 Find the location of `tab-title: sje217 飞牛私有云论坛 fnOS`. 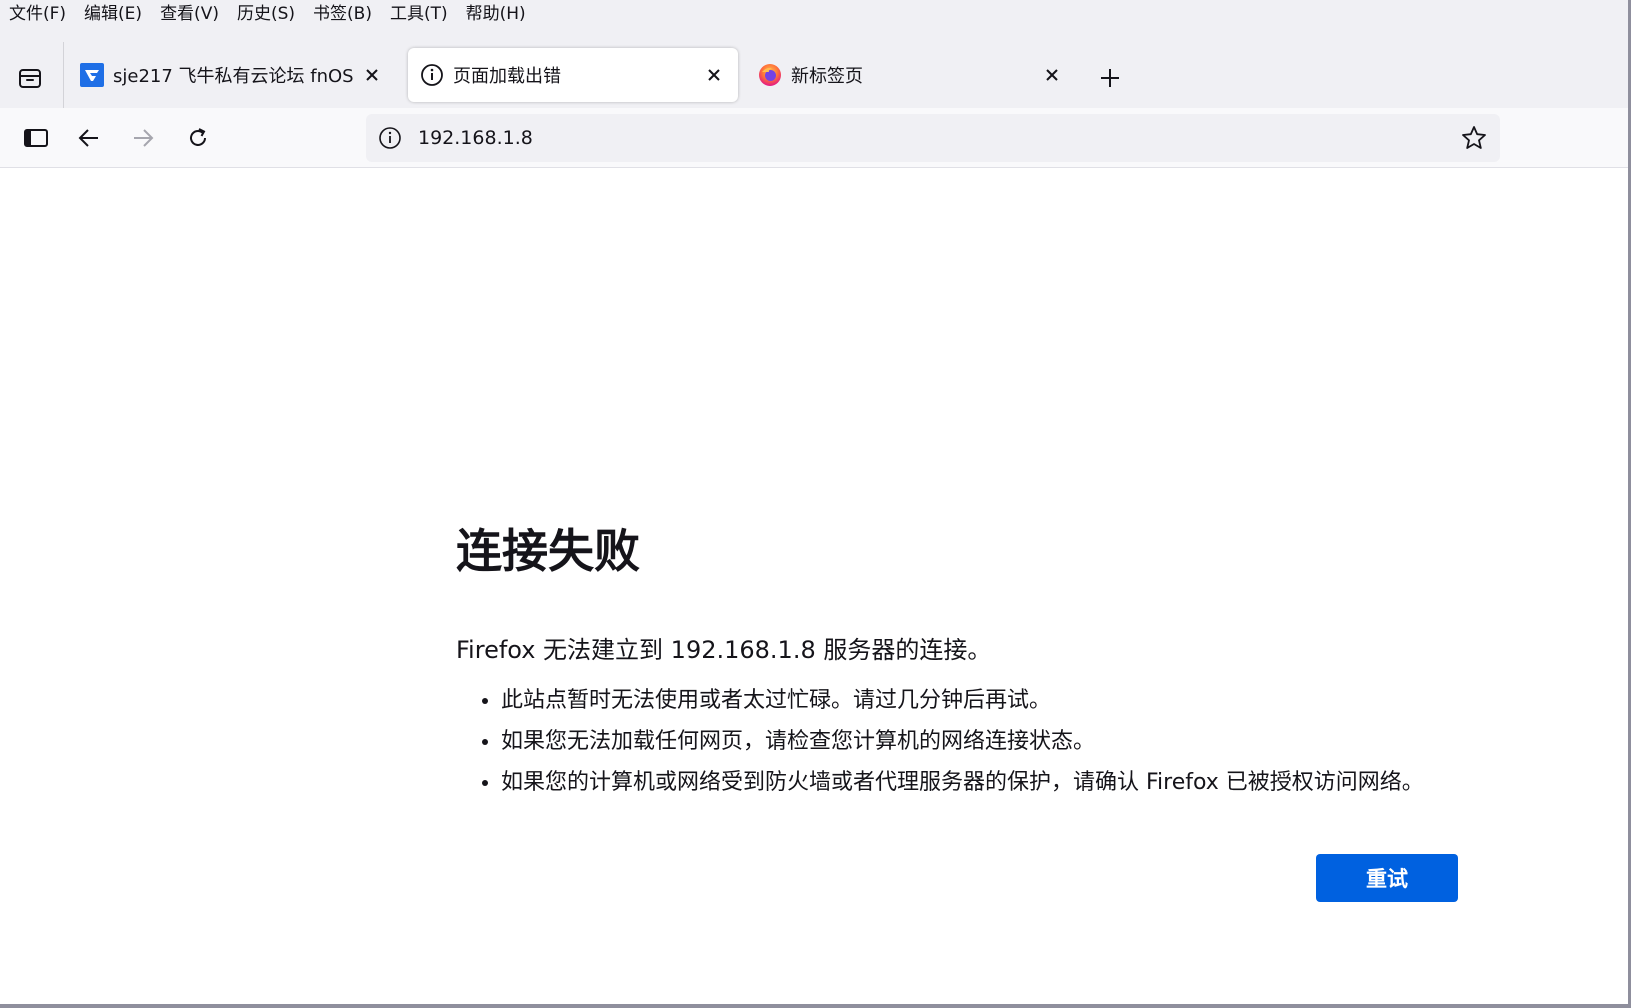

tab-title: sje217 飞牛私有云论坛 fnOS is located at coordinates (233, 76).